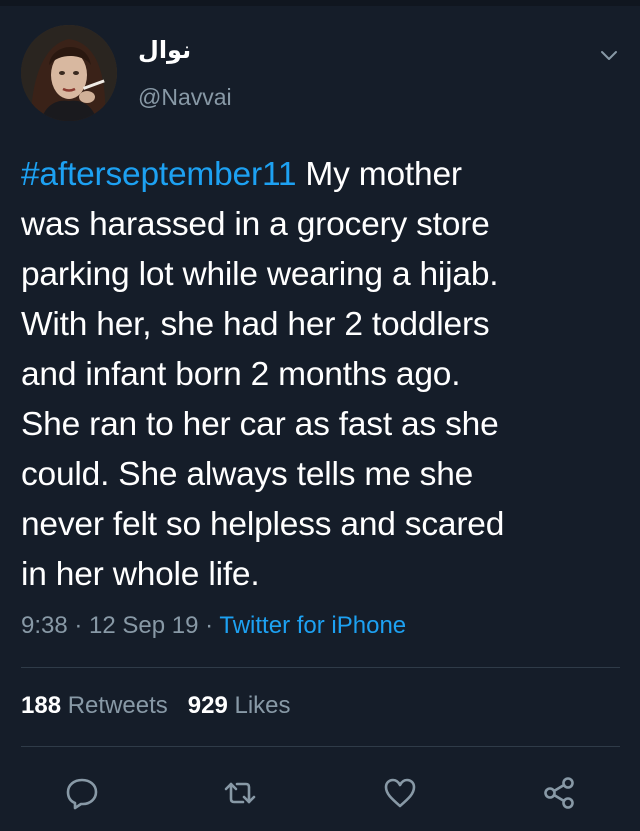  What do you see at coordinates (140, 574) in the screenshot?
I see `tweet-line-9: in her whole life.` at bounding box center [140, 574].